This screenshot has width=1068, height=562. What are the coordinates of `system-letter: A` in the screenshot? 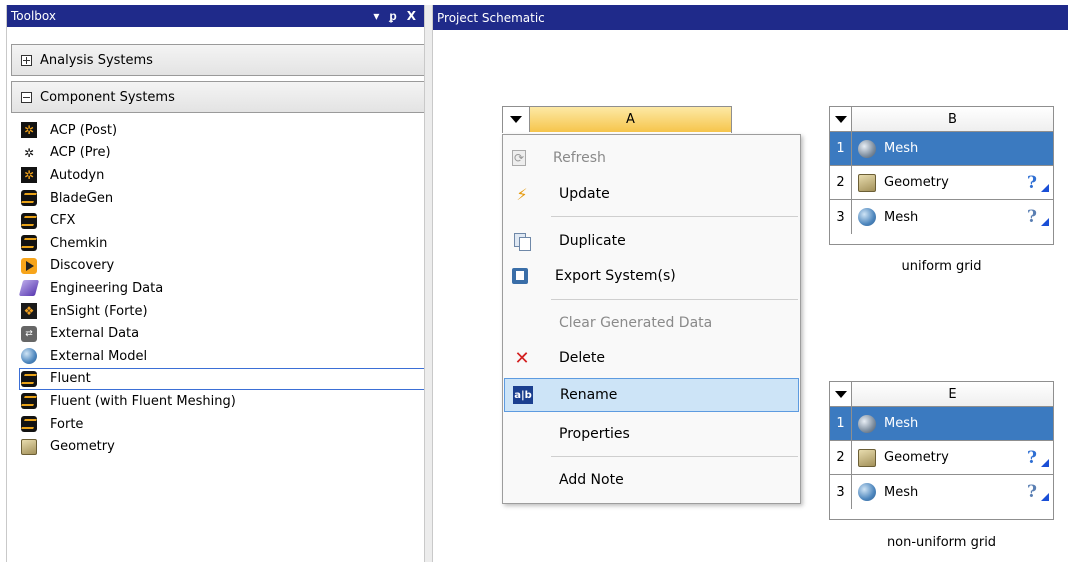 It's located at (630, 119).